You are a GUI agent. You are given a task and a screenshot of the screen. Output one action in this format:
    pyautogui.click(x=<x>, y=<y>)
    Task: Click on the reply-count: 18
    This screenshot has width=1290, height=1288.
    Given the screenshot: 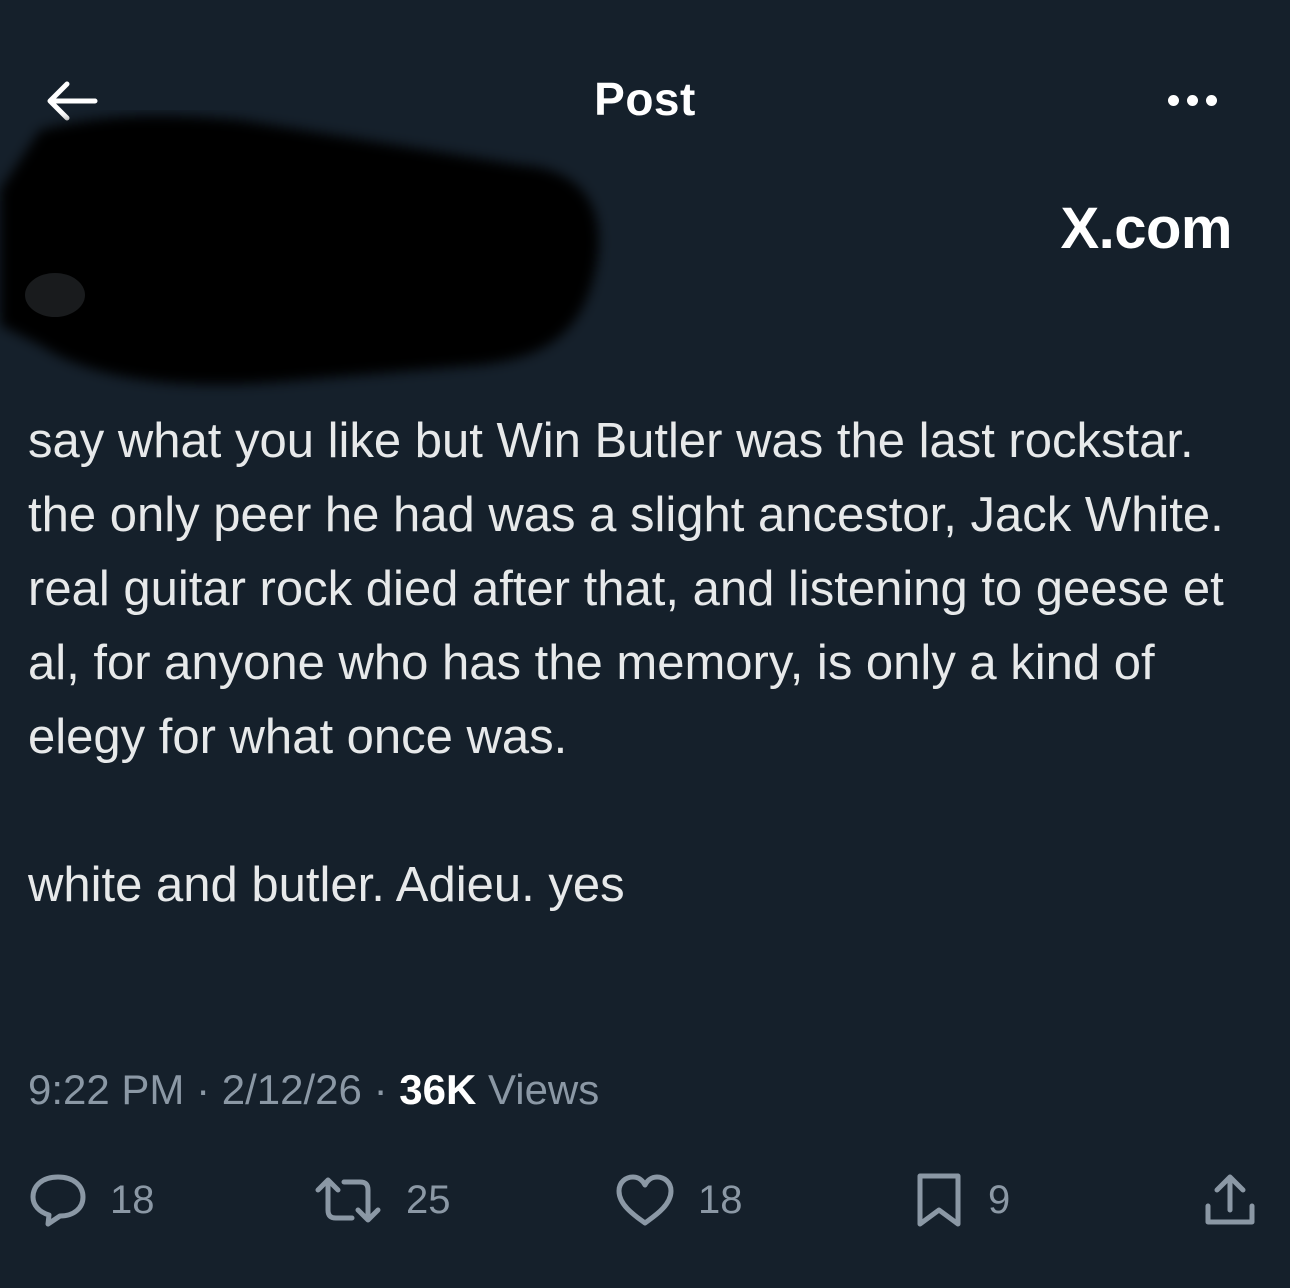 What is the action you would take?
    pyautogui.click(x=132, y=1199)
    